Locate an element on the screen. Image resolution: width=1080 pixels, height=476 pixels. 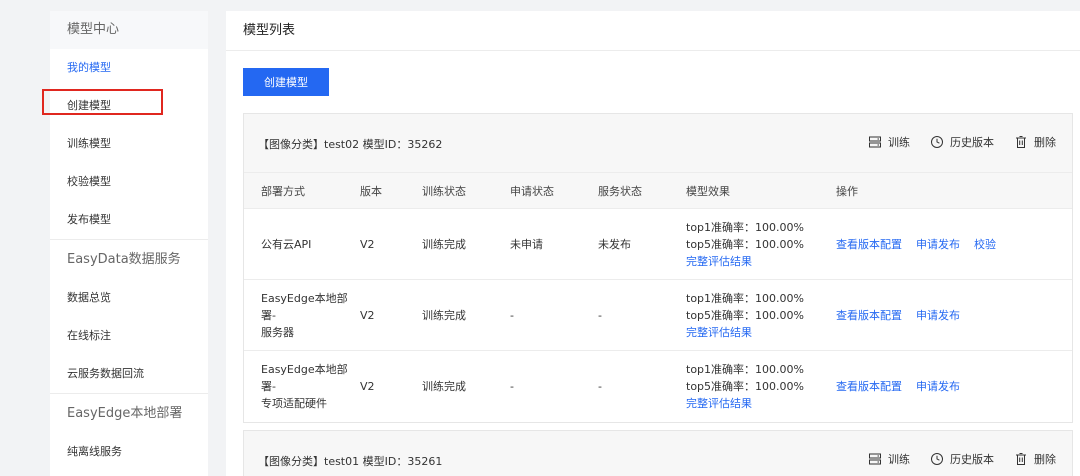
col-service-status: 服务状态 is located at coordinates (642, 190).